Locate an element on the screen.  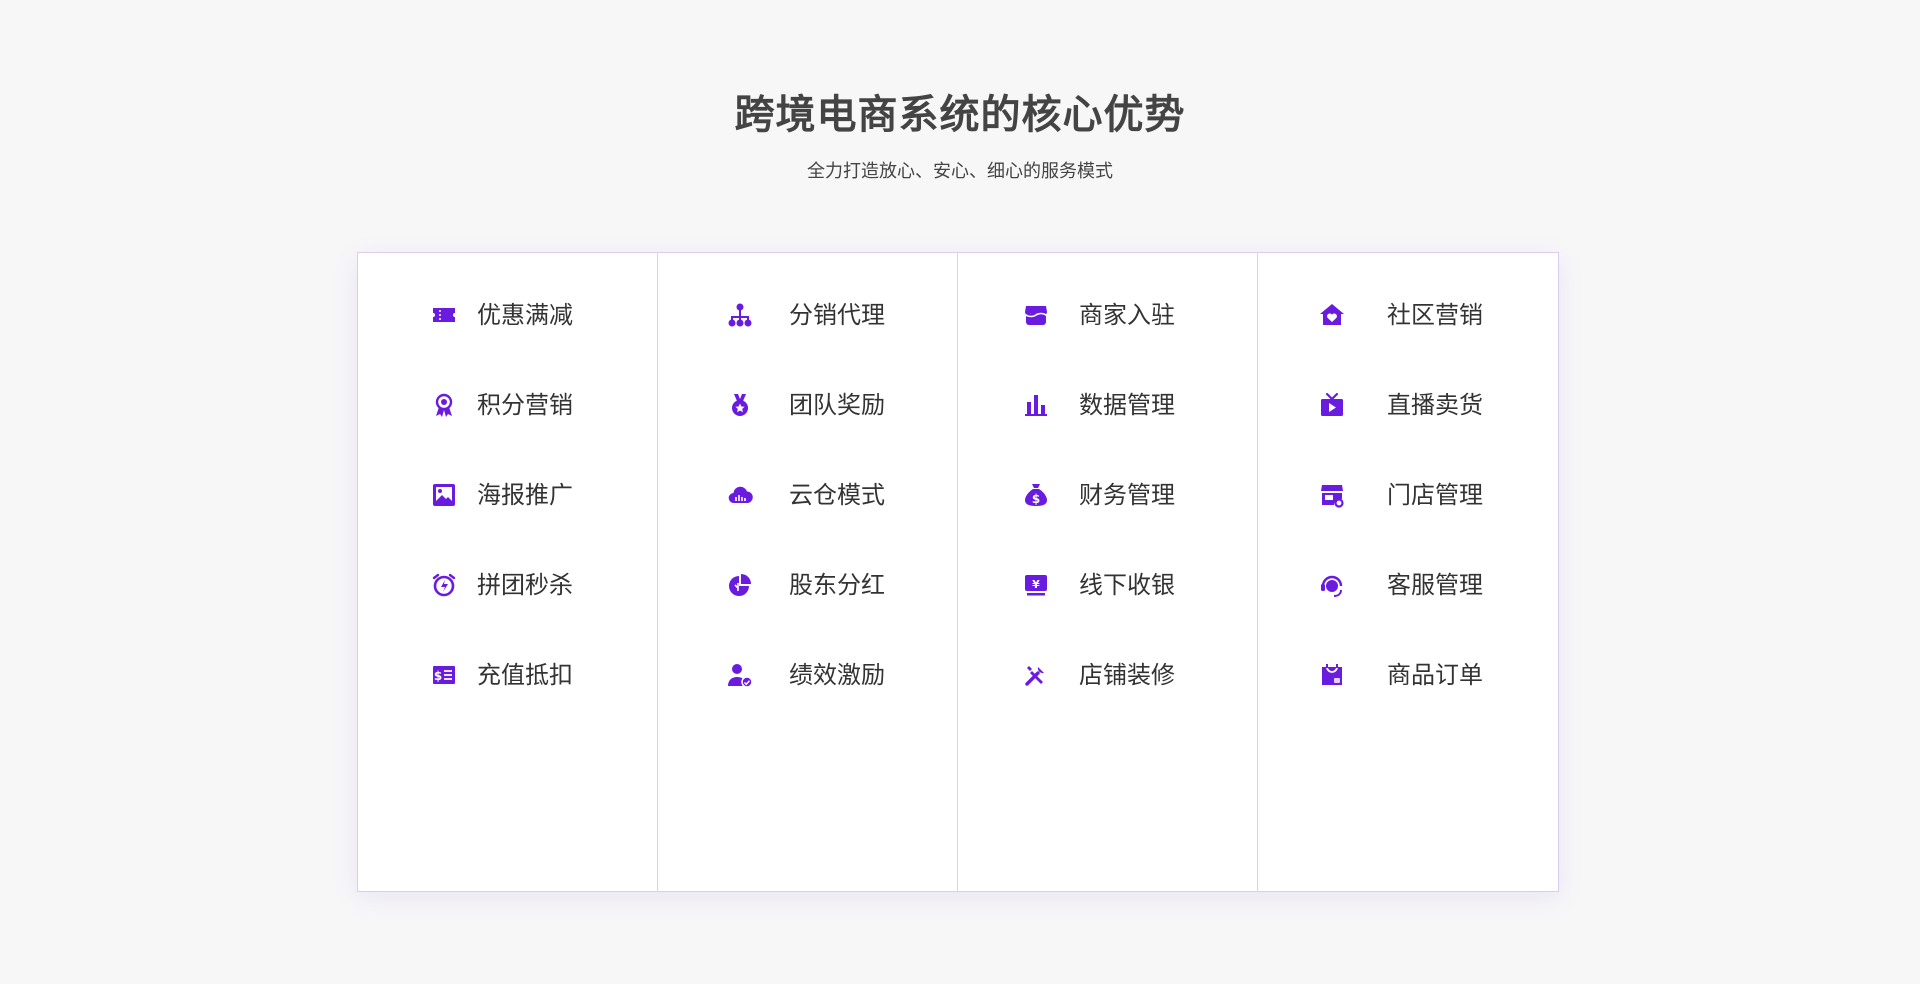
feature-item: 商品订单 is located at coordinates (958, 674).